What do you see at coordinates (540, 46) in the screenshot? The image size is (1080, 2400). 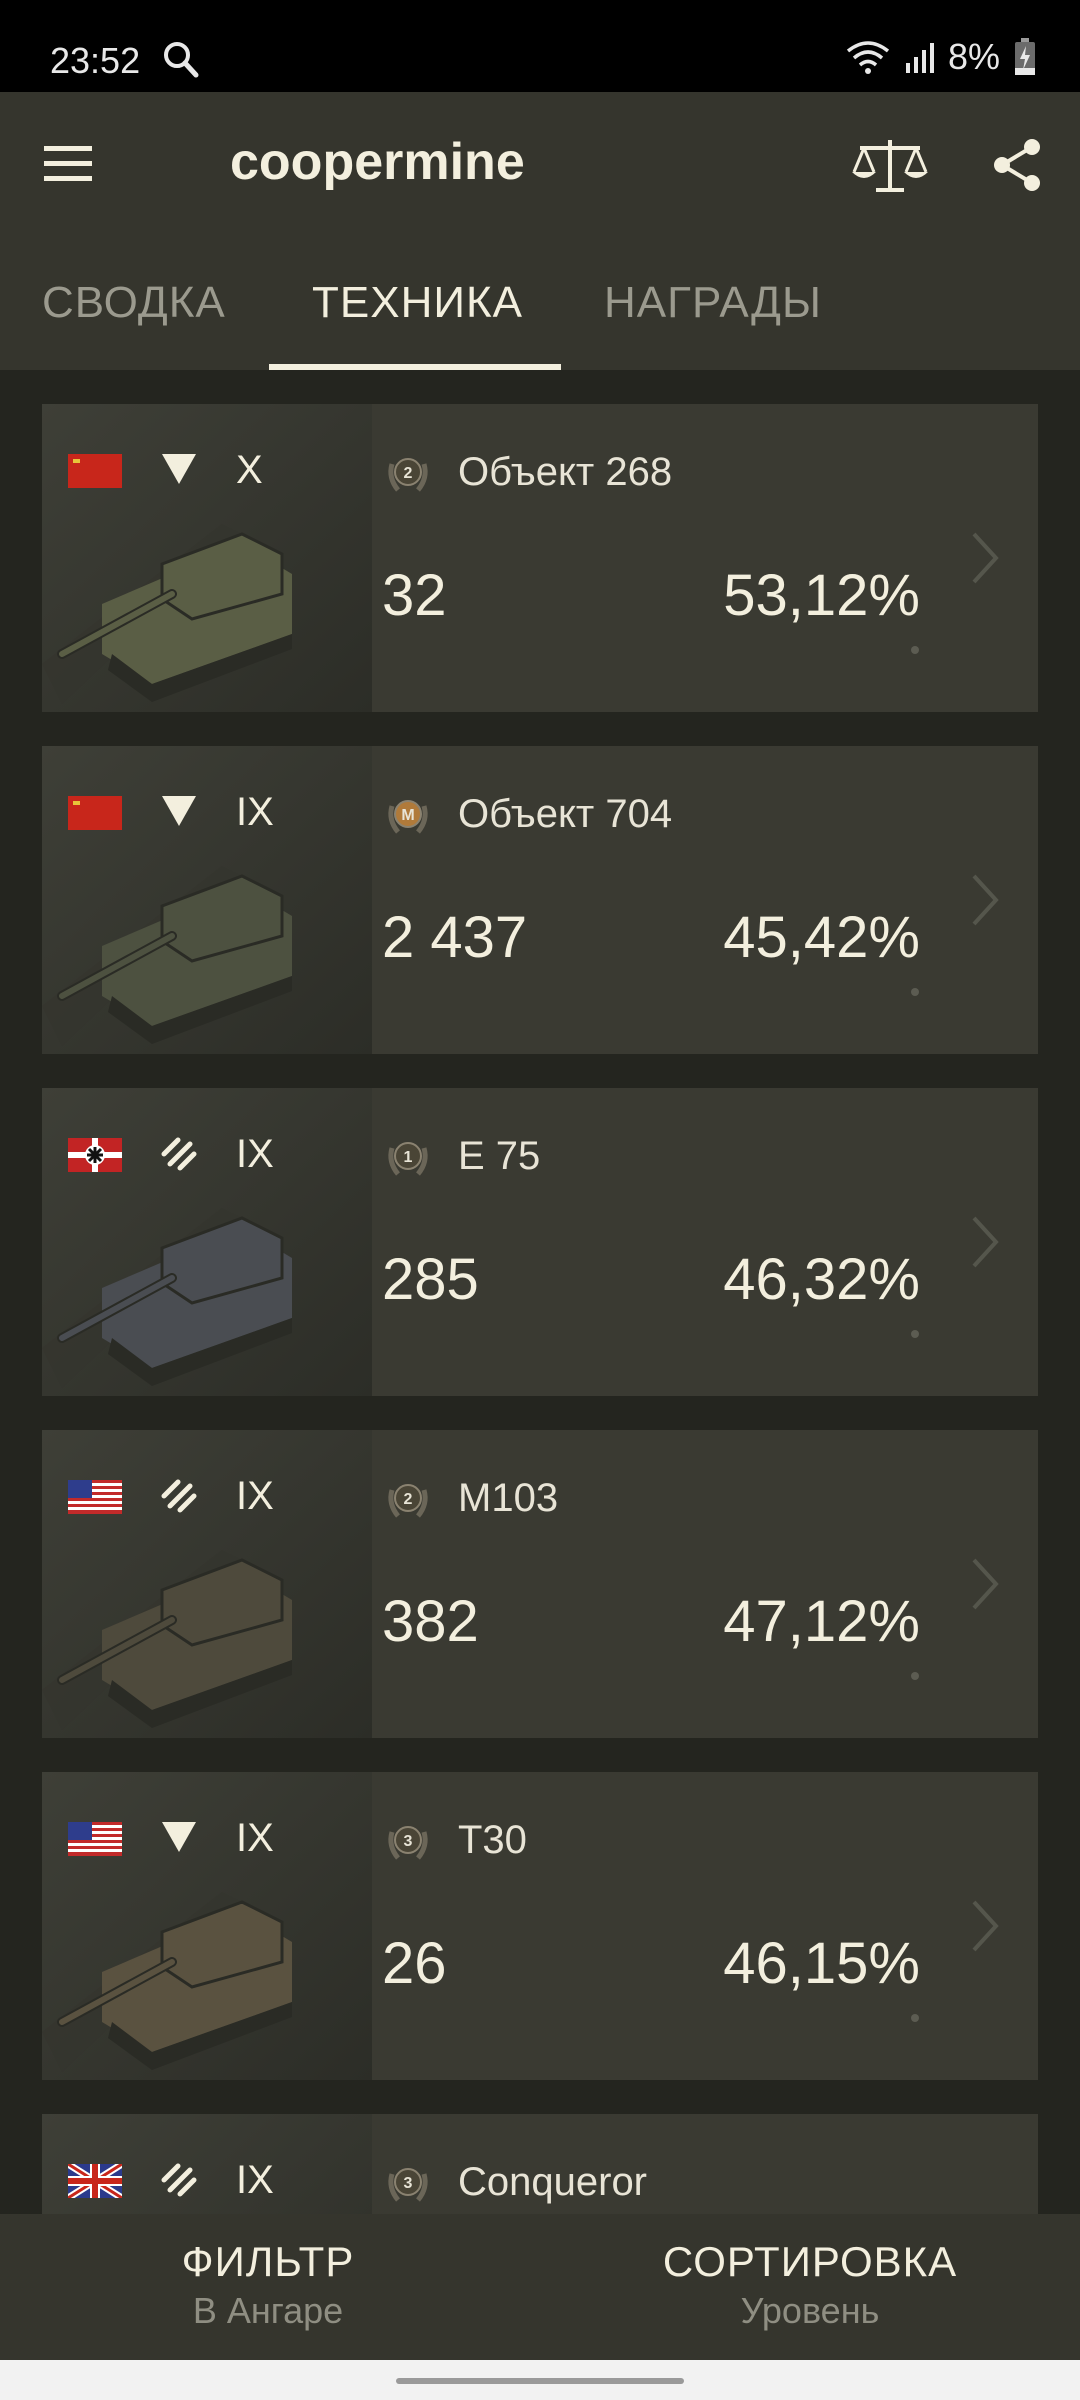 I see `status-bar: 23:52 8%` at bounding box center [540, 46].